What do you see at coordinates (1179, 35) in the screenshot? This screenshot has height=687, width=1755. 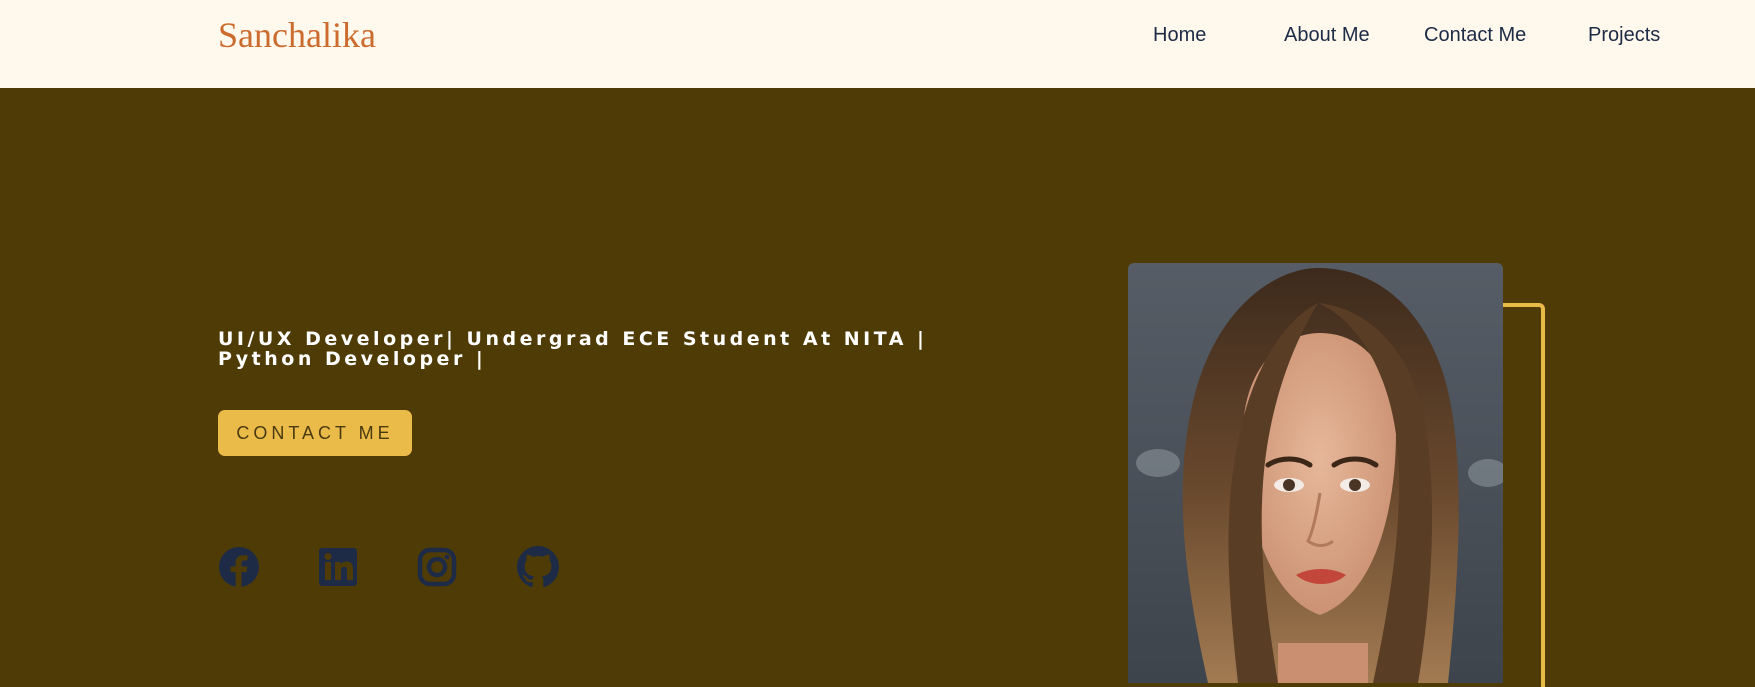 I see `nav-link-home: Home` at bounding box center [1179, 35].